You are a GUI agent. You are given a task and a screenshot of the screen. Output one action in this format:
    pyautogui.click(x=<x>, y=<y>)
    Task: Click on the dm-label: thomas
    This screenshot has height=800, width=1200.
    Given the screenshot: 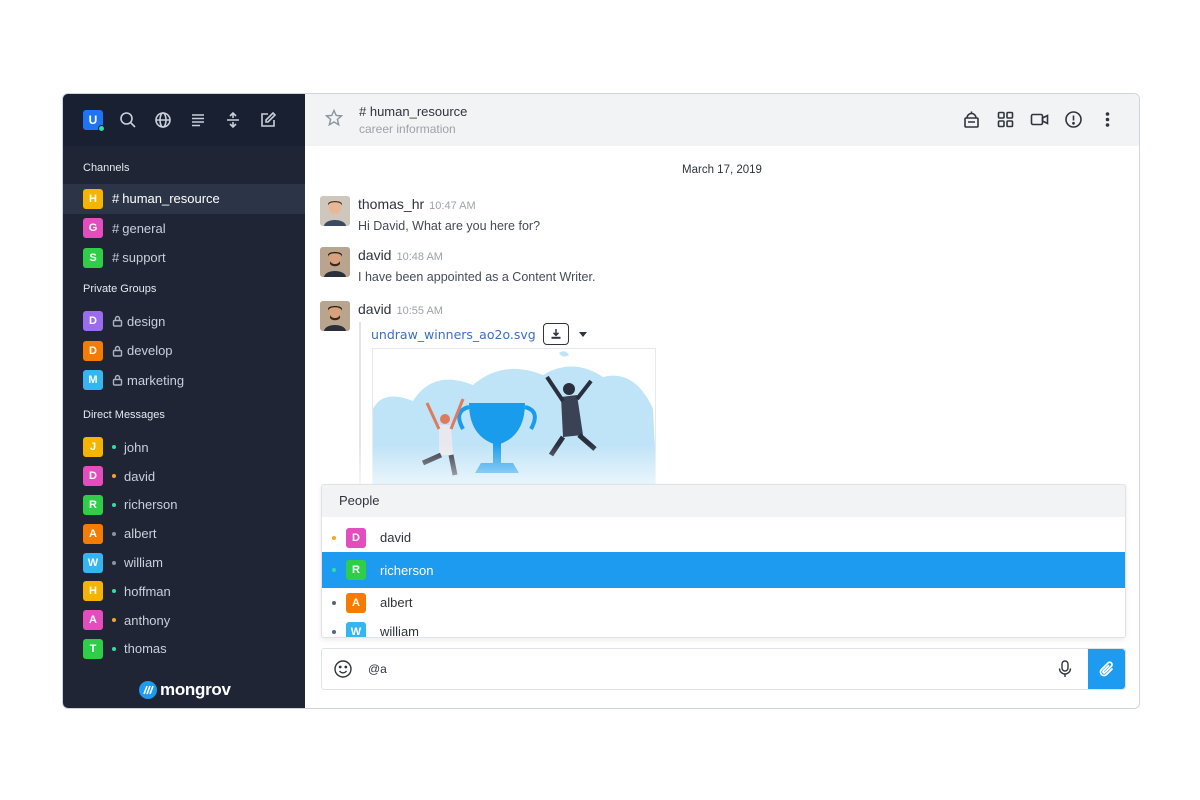 What is the action you would take?
    pyautogui.click(x=145, y=649)
    